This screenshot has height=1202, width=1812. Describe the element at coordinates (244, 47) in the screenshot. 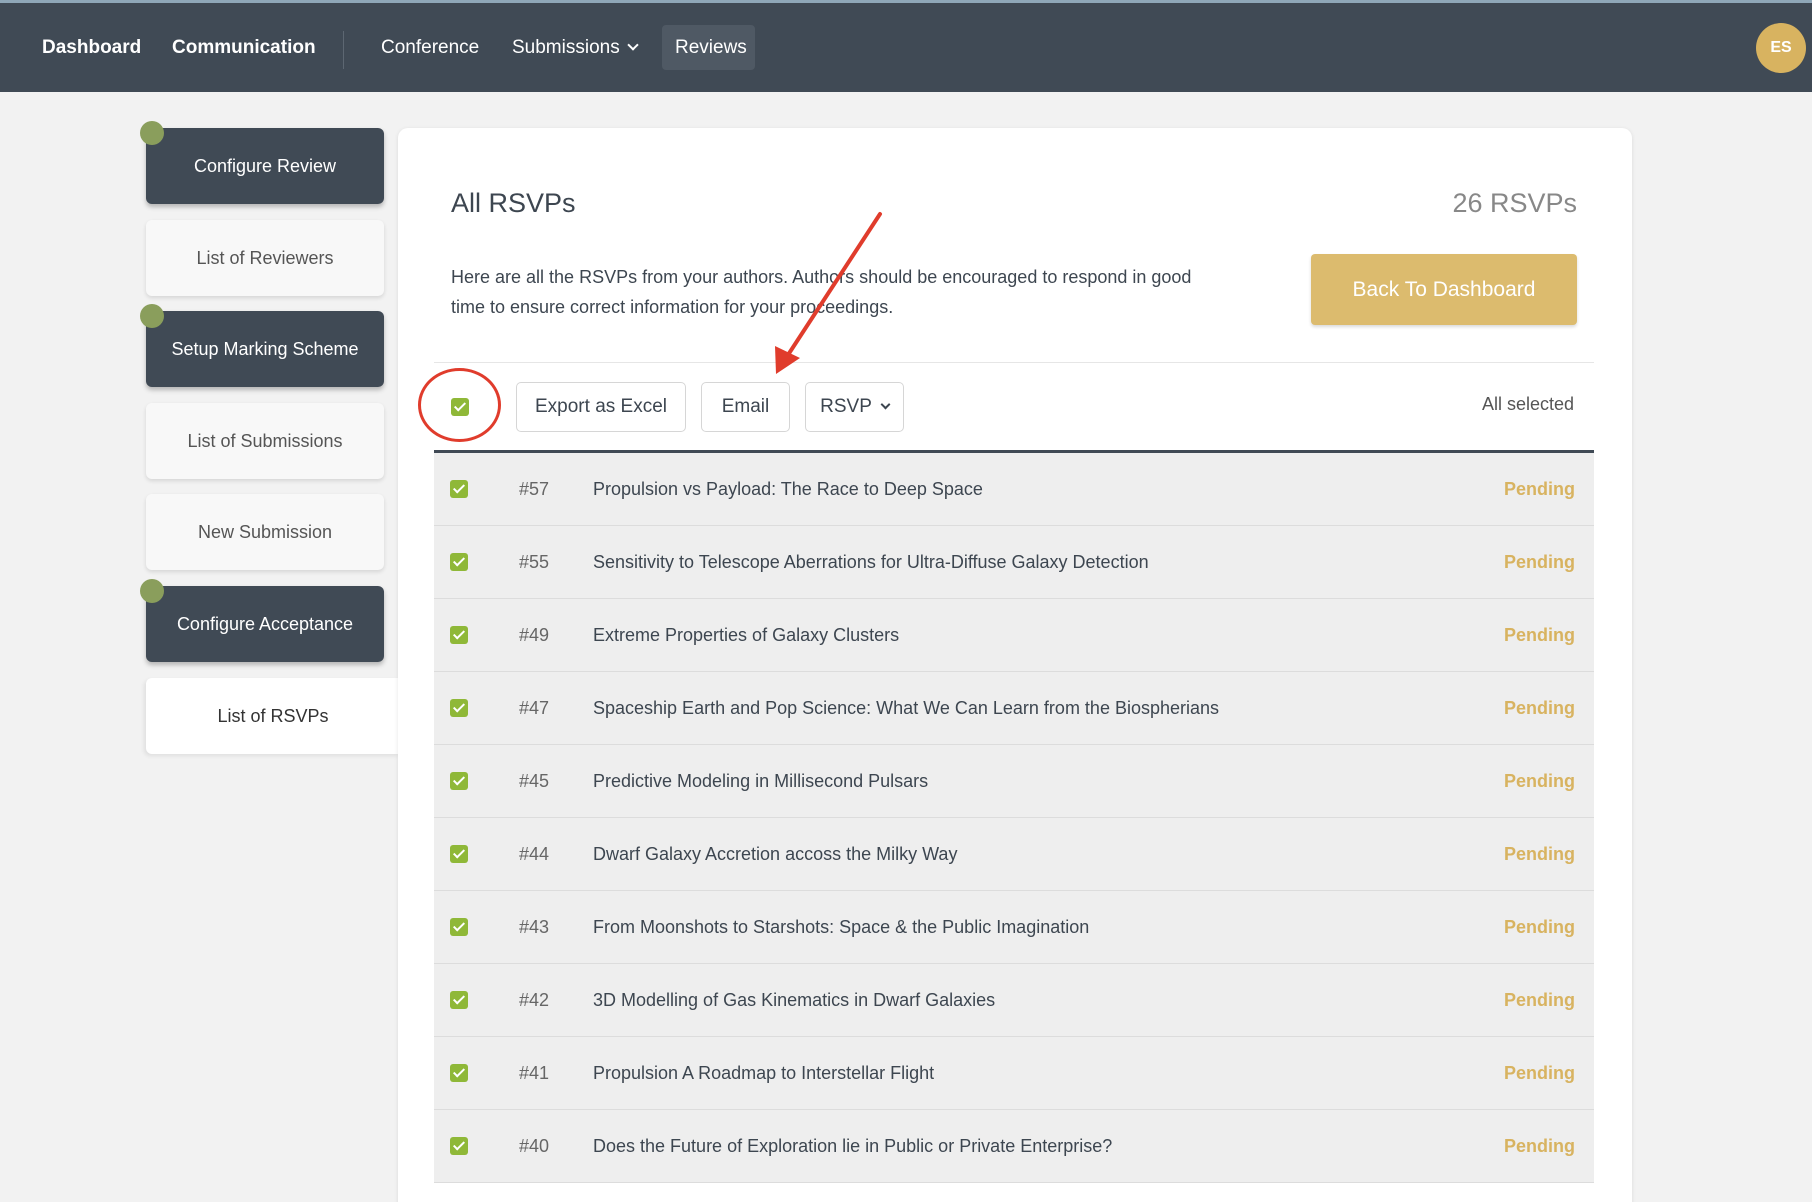

I see `nav-communication: Communication` at that location.